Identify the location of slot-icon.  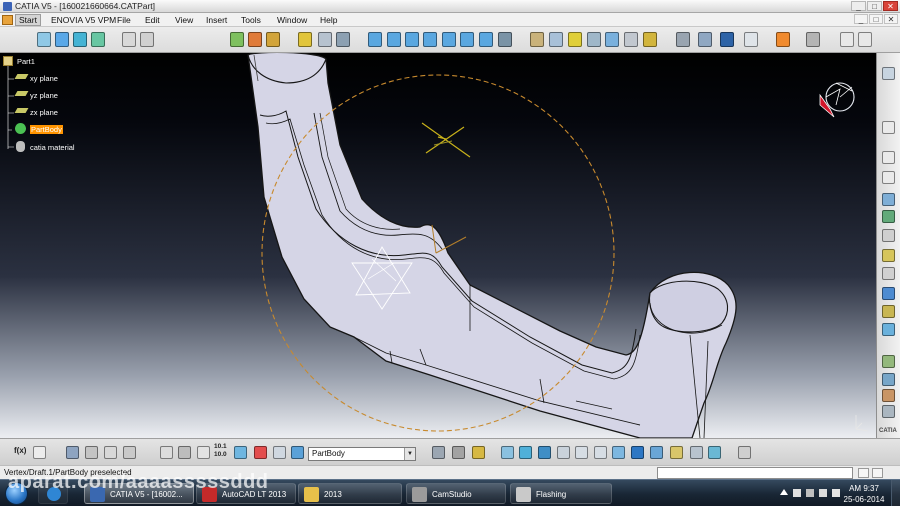
(888, 235).